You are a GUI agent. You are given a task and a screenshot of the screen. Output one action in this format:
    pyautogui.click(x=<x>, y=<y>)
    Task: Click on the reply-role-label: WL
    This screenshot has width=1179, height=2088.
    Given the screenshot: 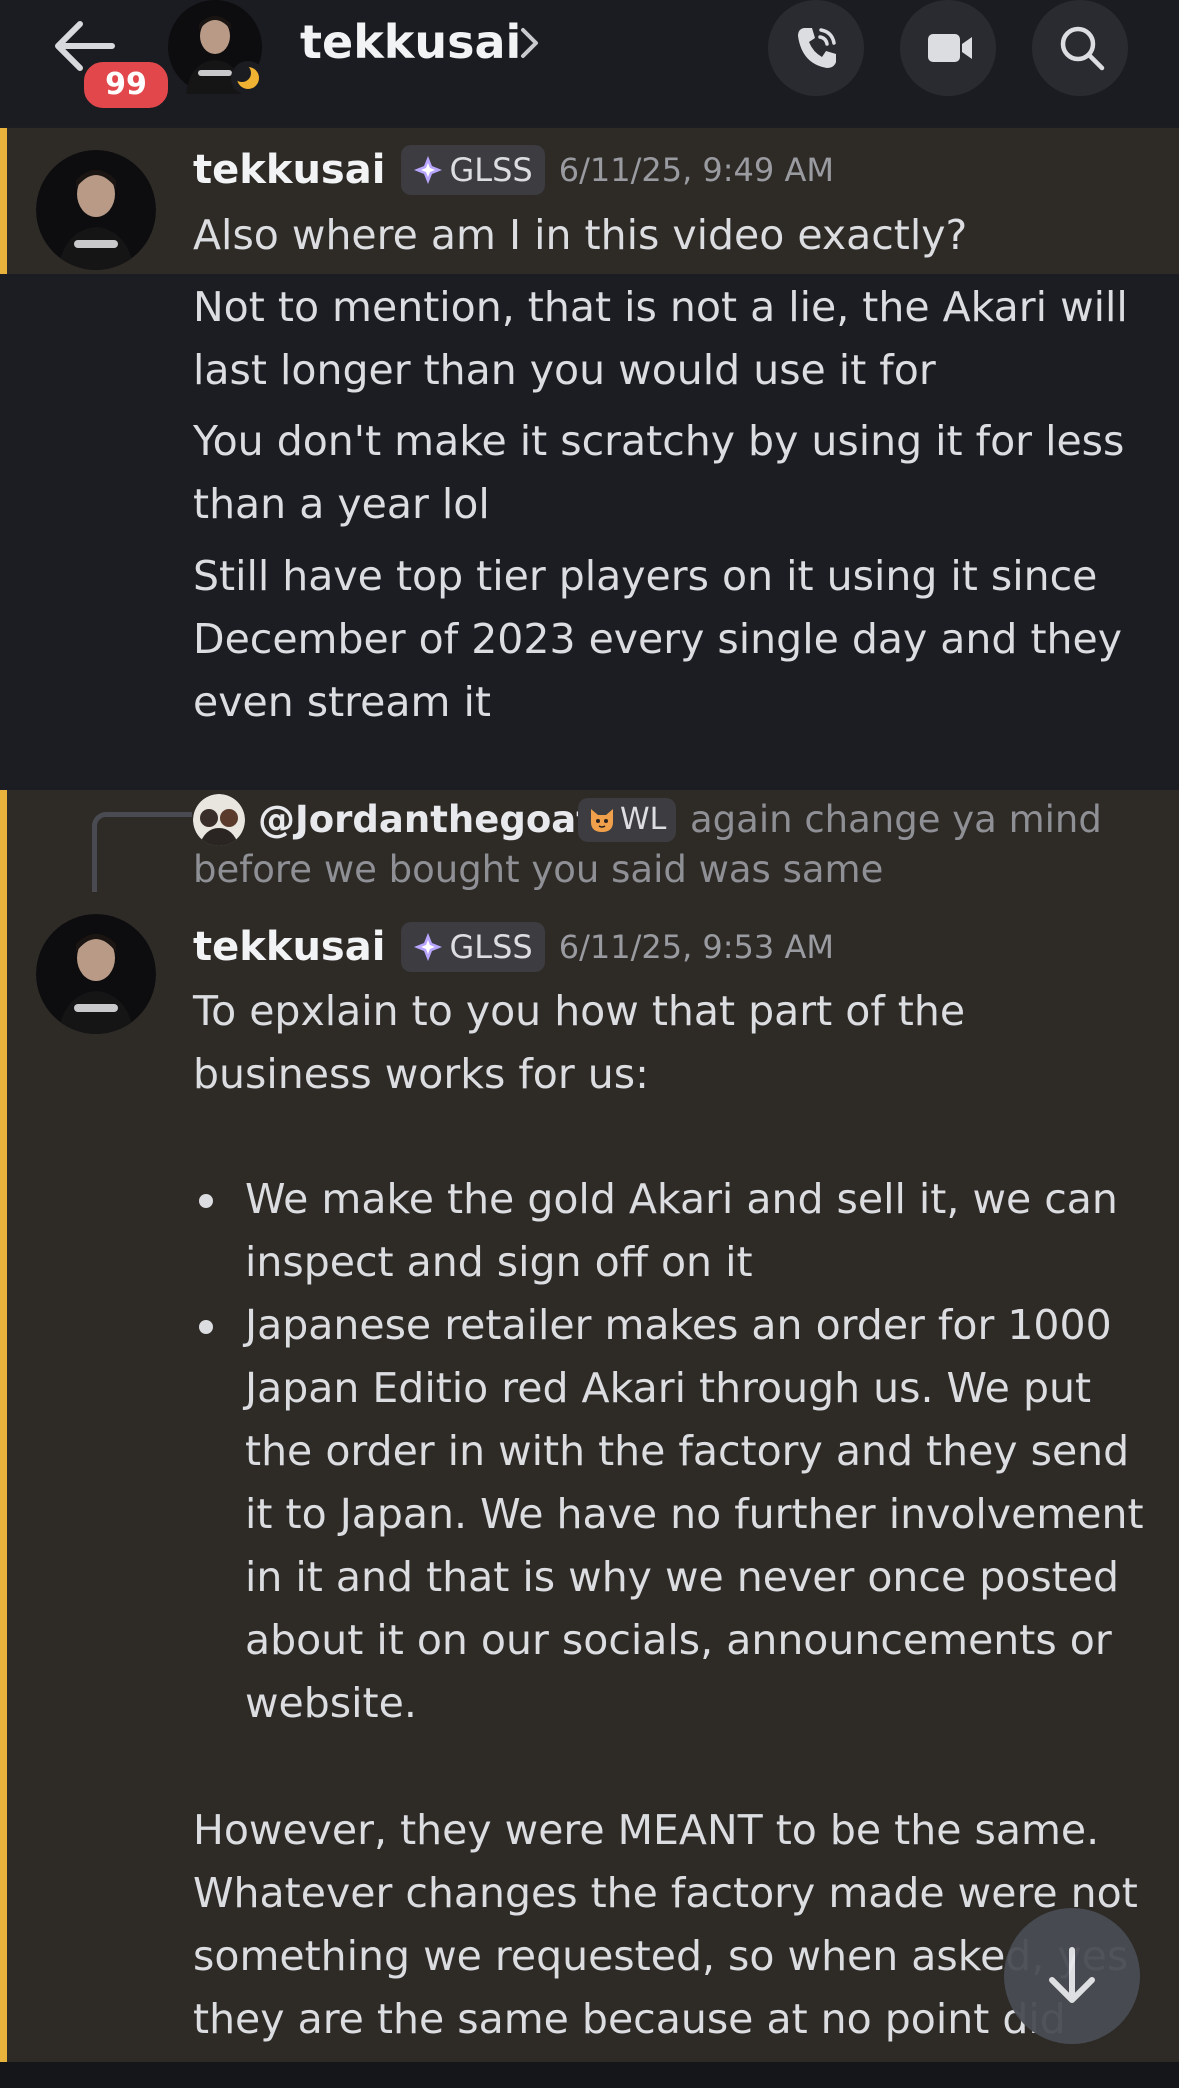 What is the action you would take?
    pyautogui.click(x=643, y=819)
    